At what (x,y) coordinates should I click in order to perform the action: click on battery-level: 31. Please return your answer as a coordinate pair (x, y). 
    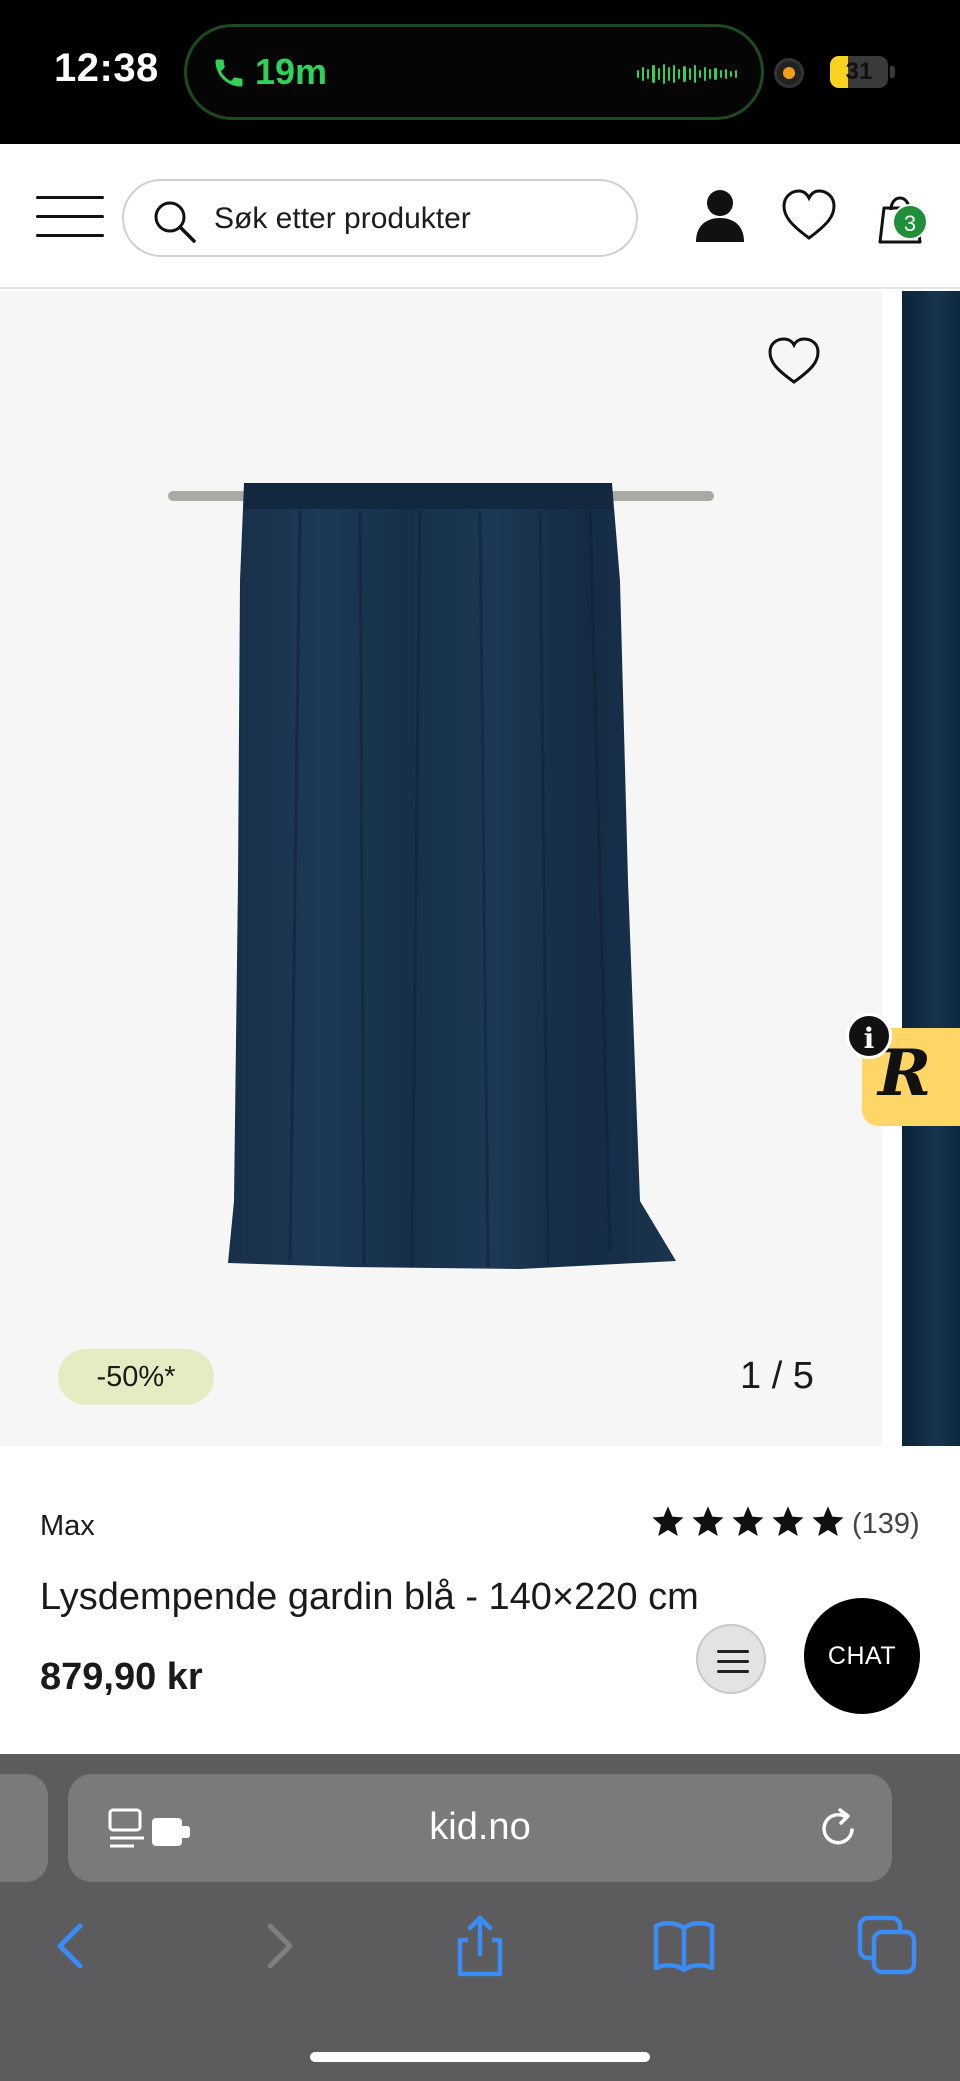
    Looking at the image, I should click on (859, 71).